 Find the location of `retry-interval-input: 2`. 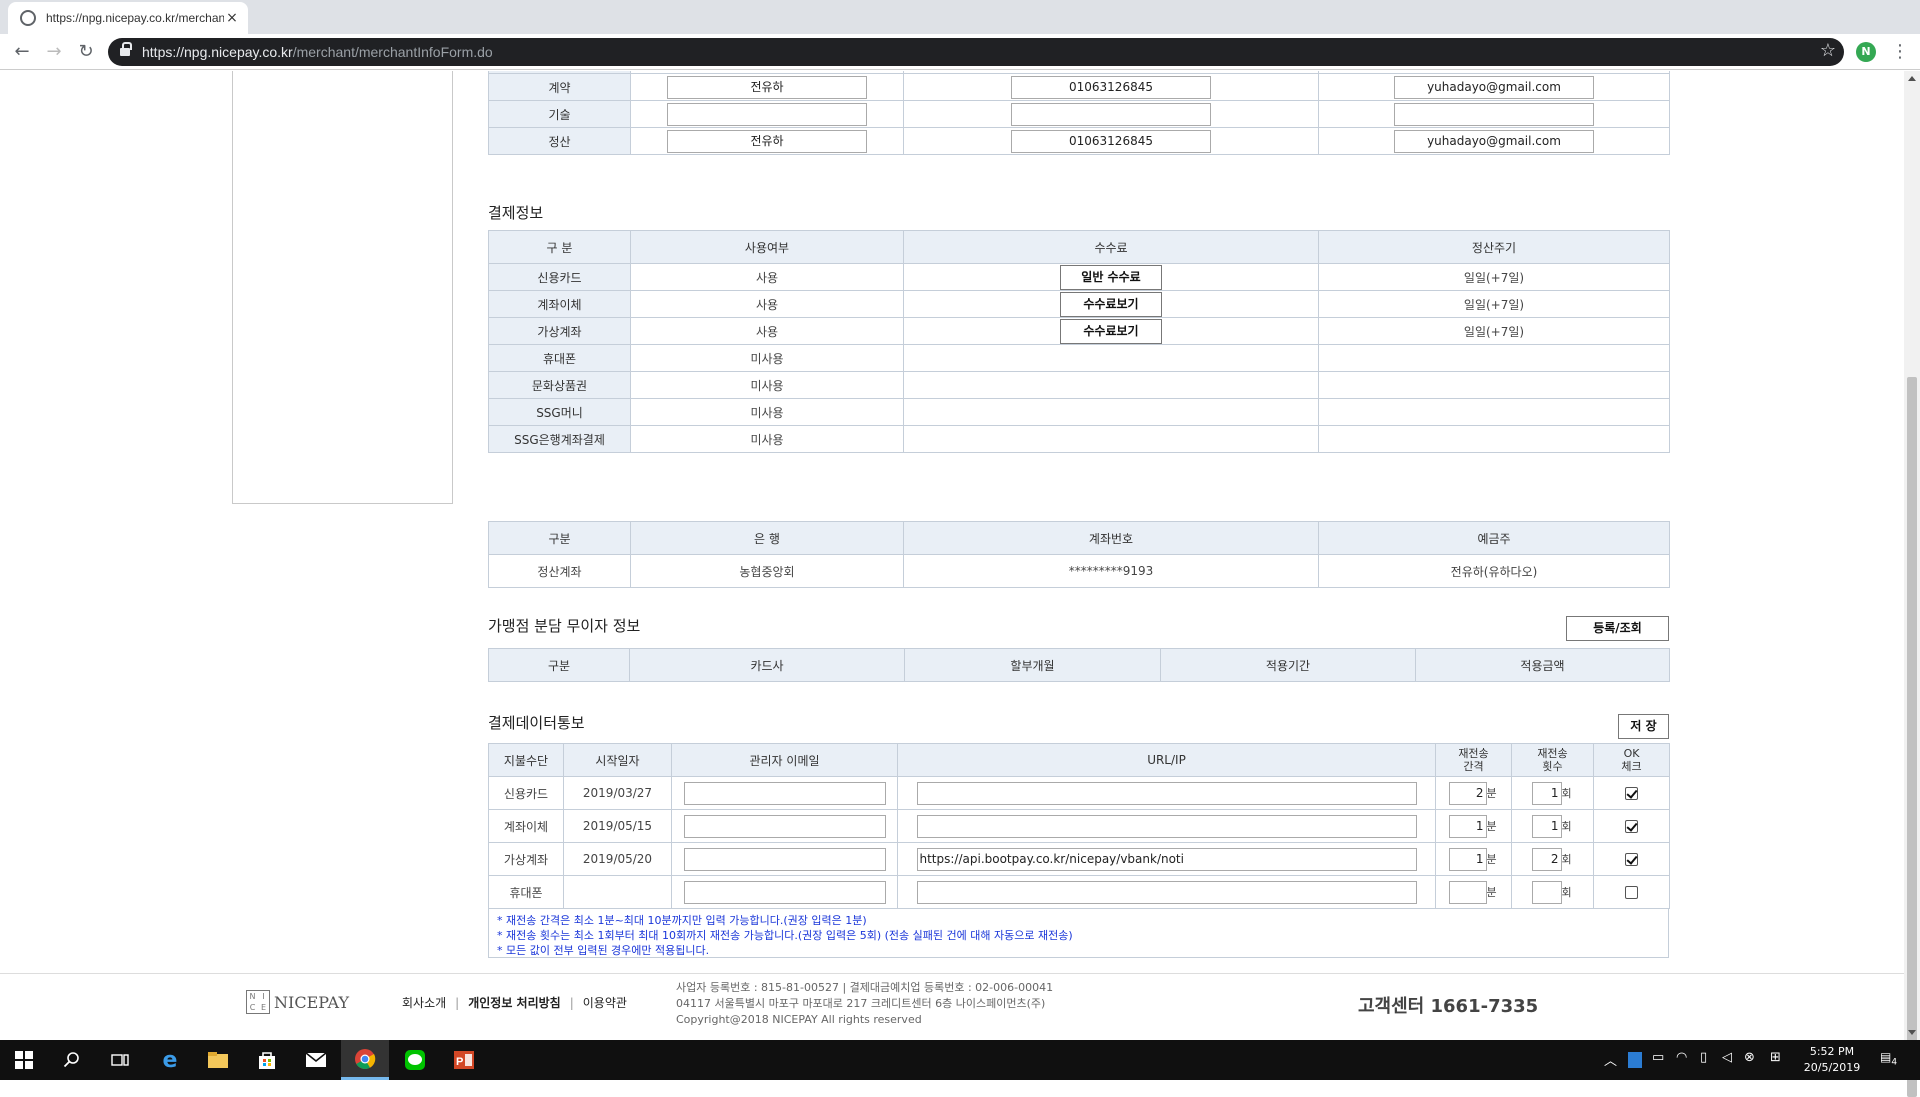

retry-interval-input: 2 is located at coordinates (1467, 793).